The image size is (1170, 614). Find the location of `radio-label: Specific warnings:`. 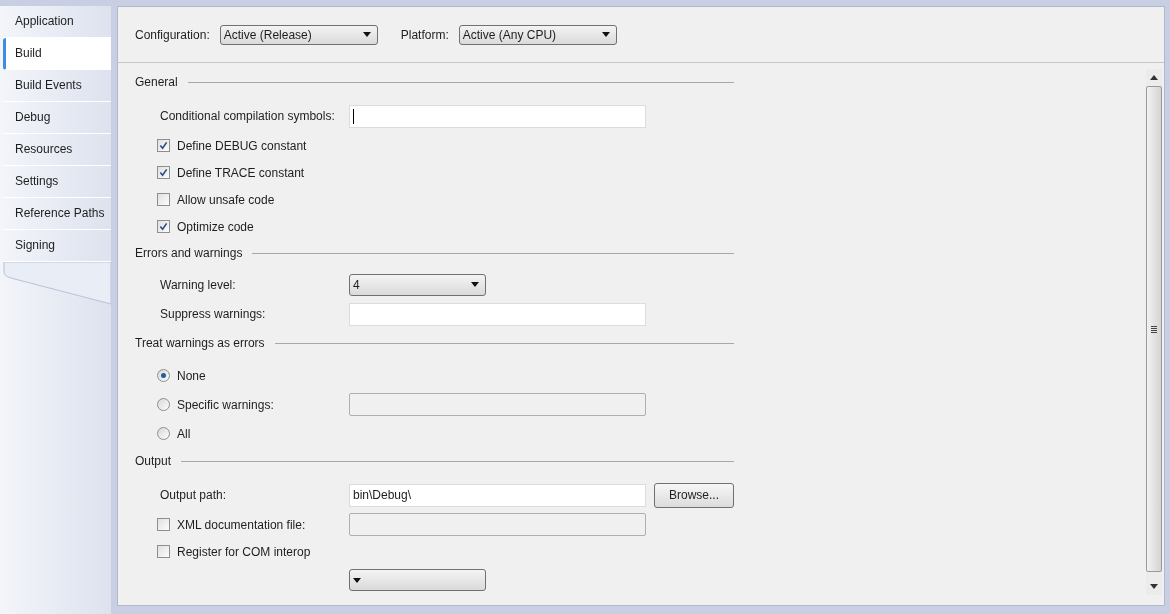

radio-label: Specific warnings: is located at coordinates (225, 404).